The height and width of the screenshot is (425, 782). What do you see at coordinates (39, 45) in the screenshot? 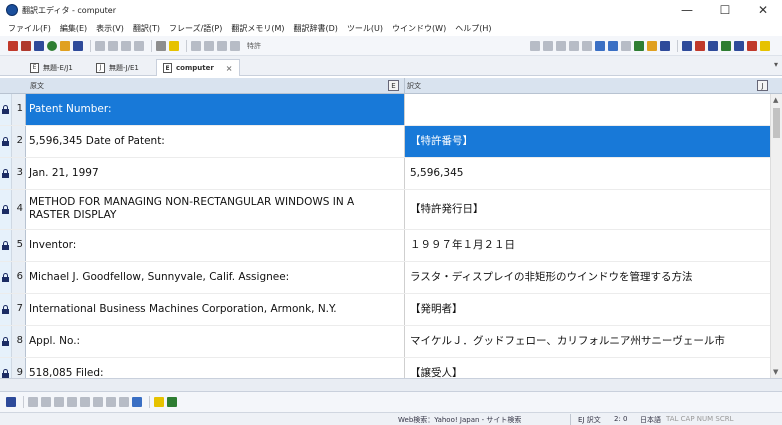
I see `dictionary-icon` at bounding box center [39, 45].